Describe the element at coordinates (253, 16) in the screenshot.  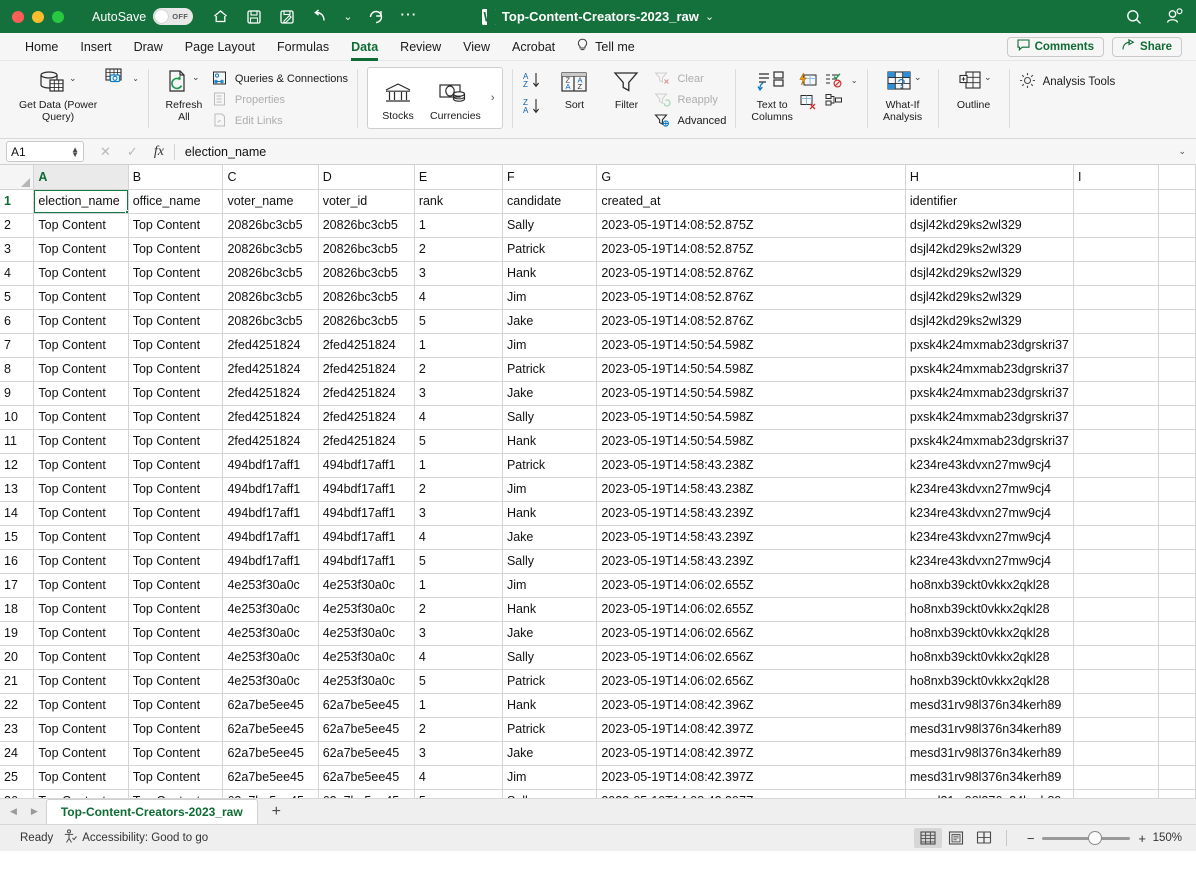
I see `save-icon` at that location.